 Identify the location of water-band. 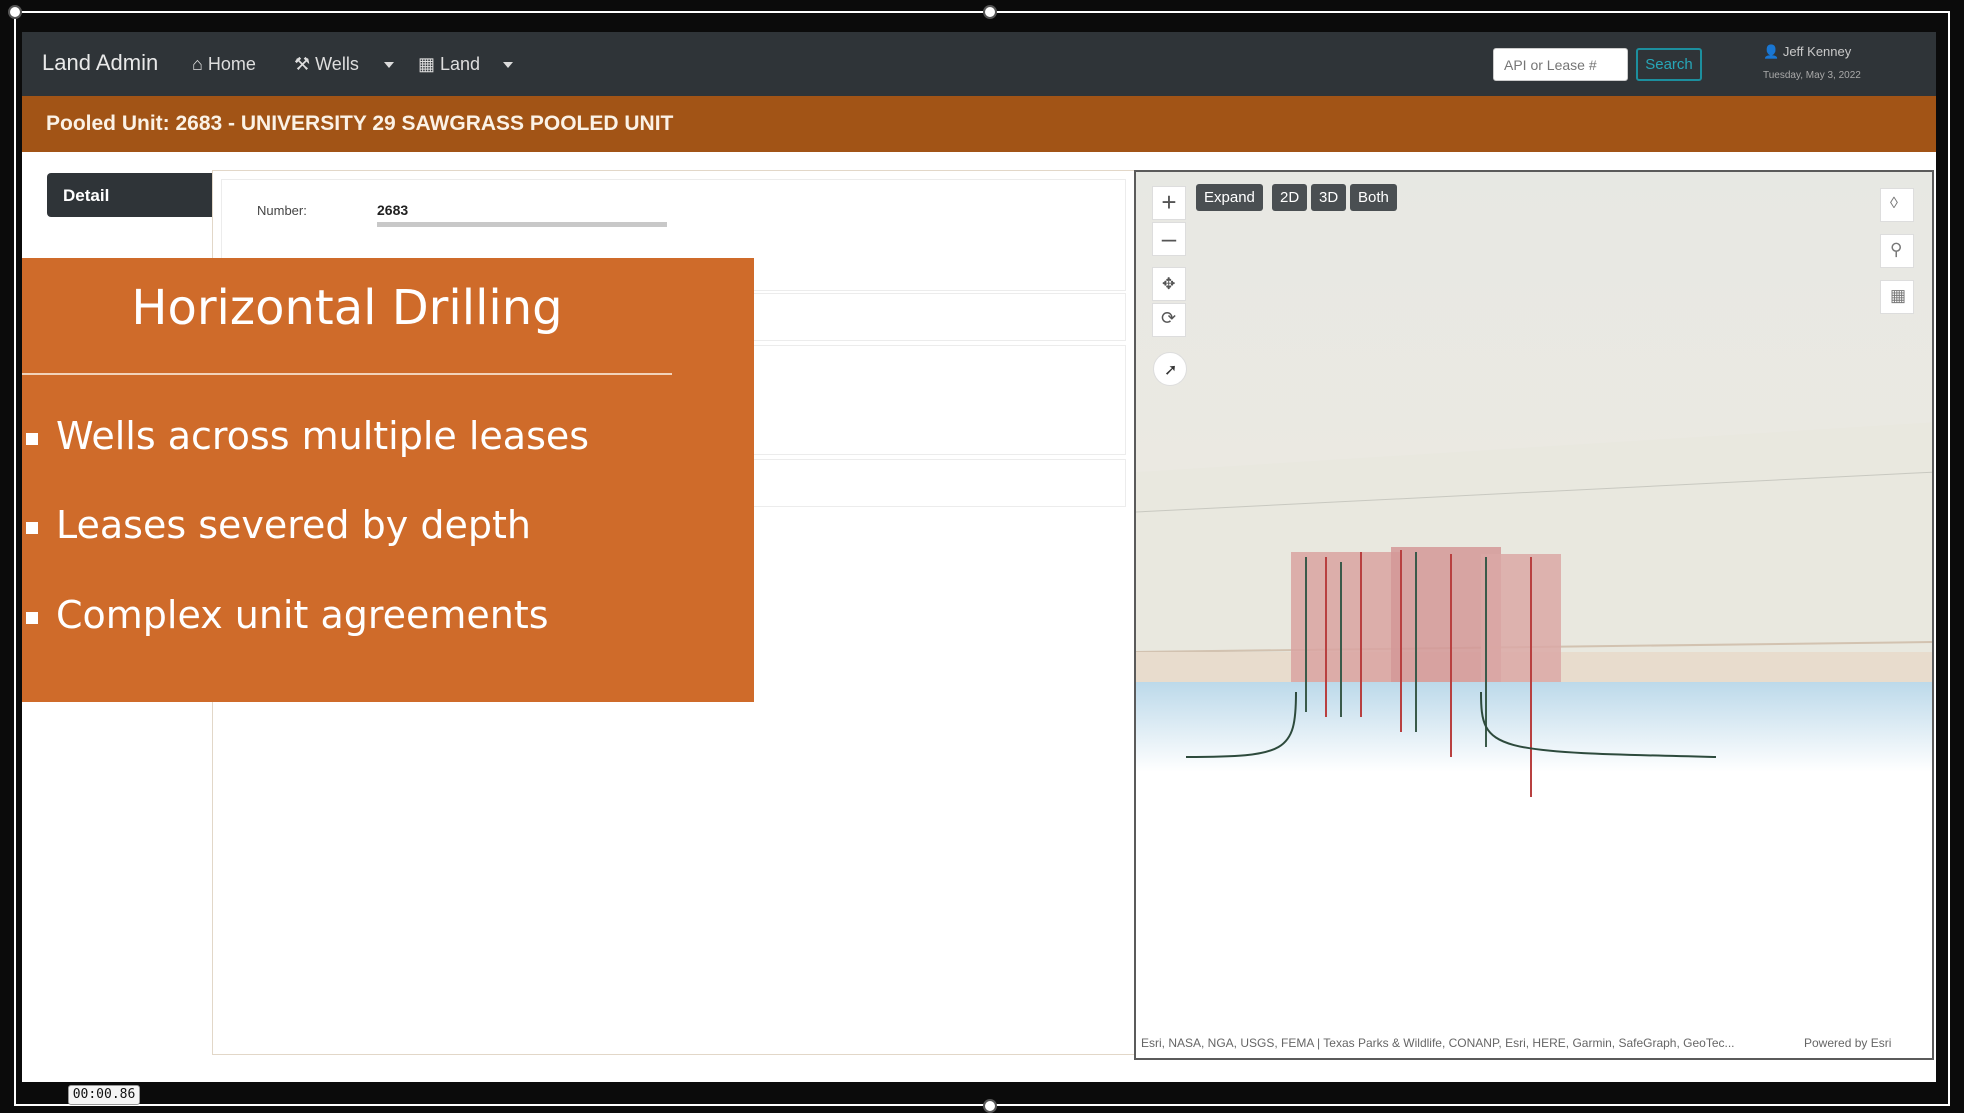
(1534, 727).